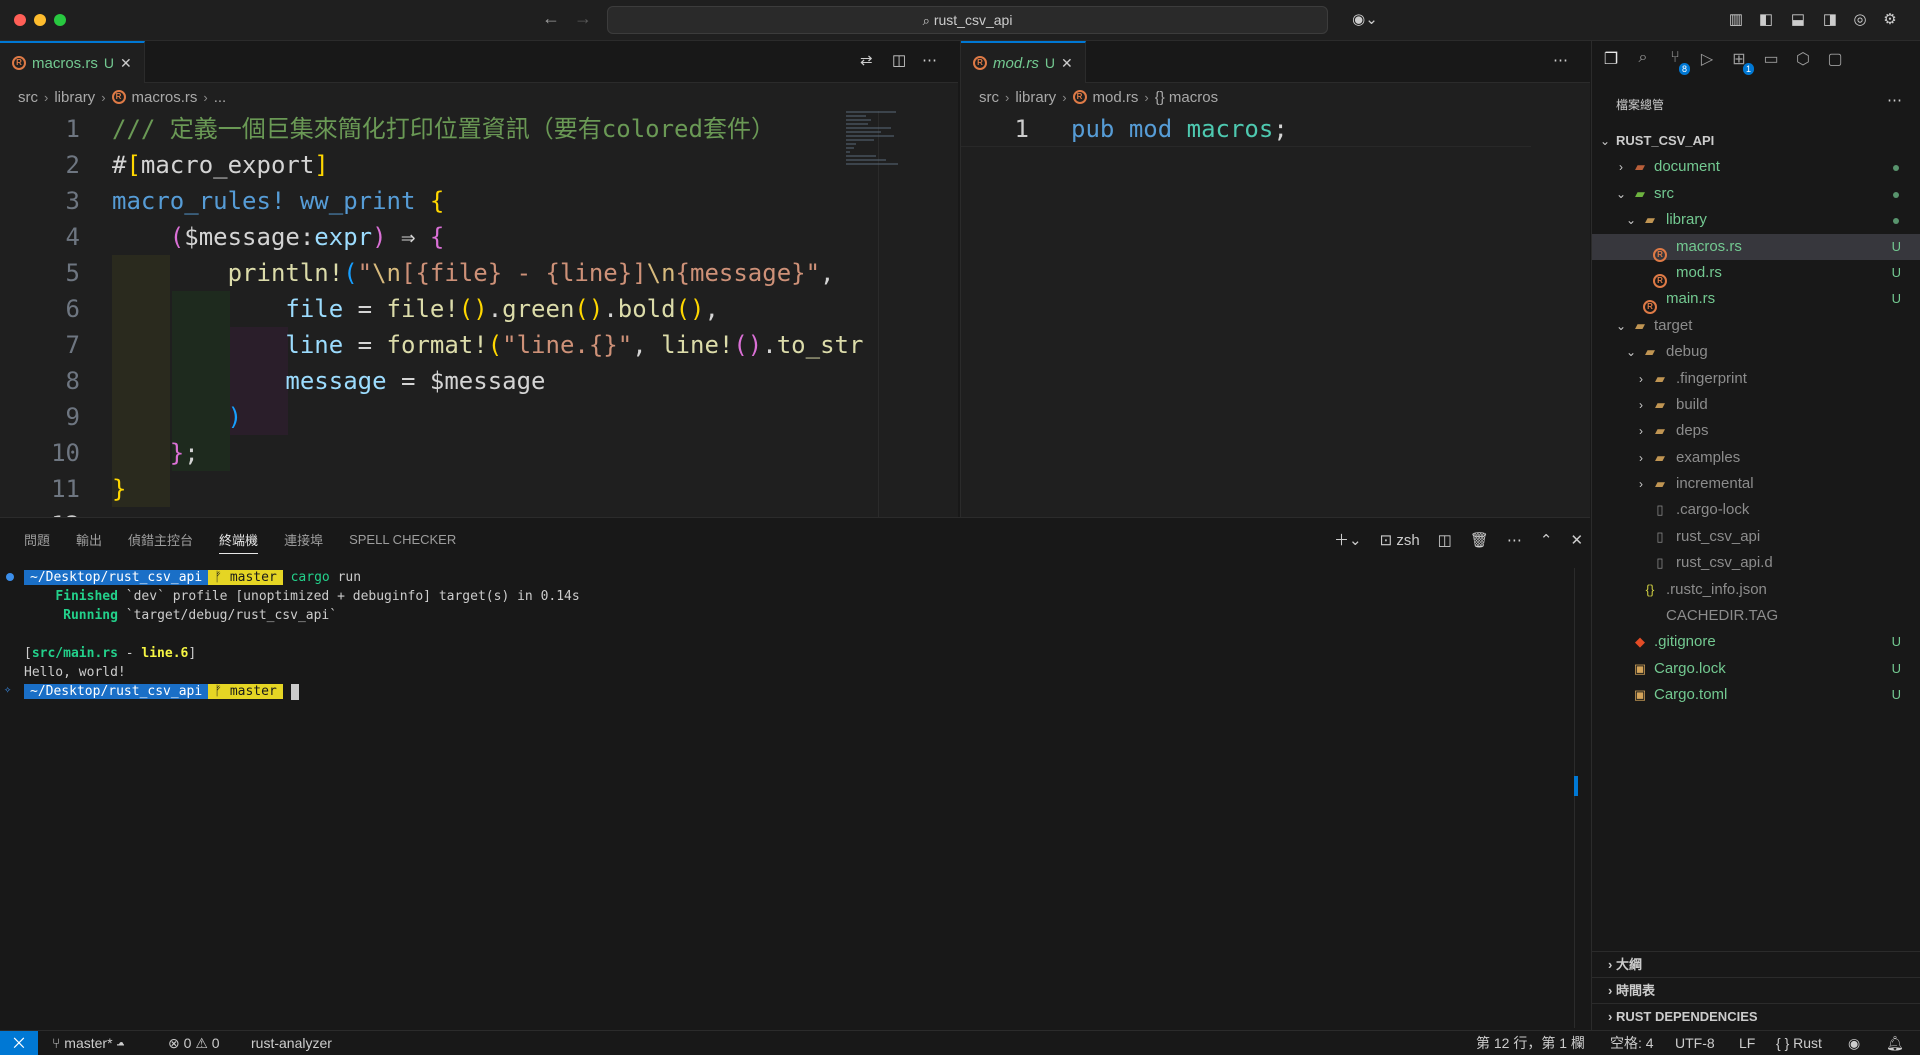 The height and width of the screenshot is (1055, 1920). What do you see at coordinates (291, 1043) in the screenshot?
I see `rust-analyzer-status: rust-analyzer` at bounding box center [291, 1043].